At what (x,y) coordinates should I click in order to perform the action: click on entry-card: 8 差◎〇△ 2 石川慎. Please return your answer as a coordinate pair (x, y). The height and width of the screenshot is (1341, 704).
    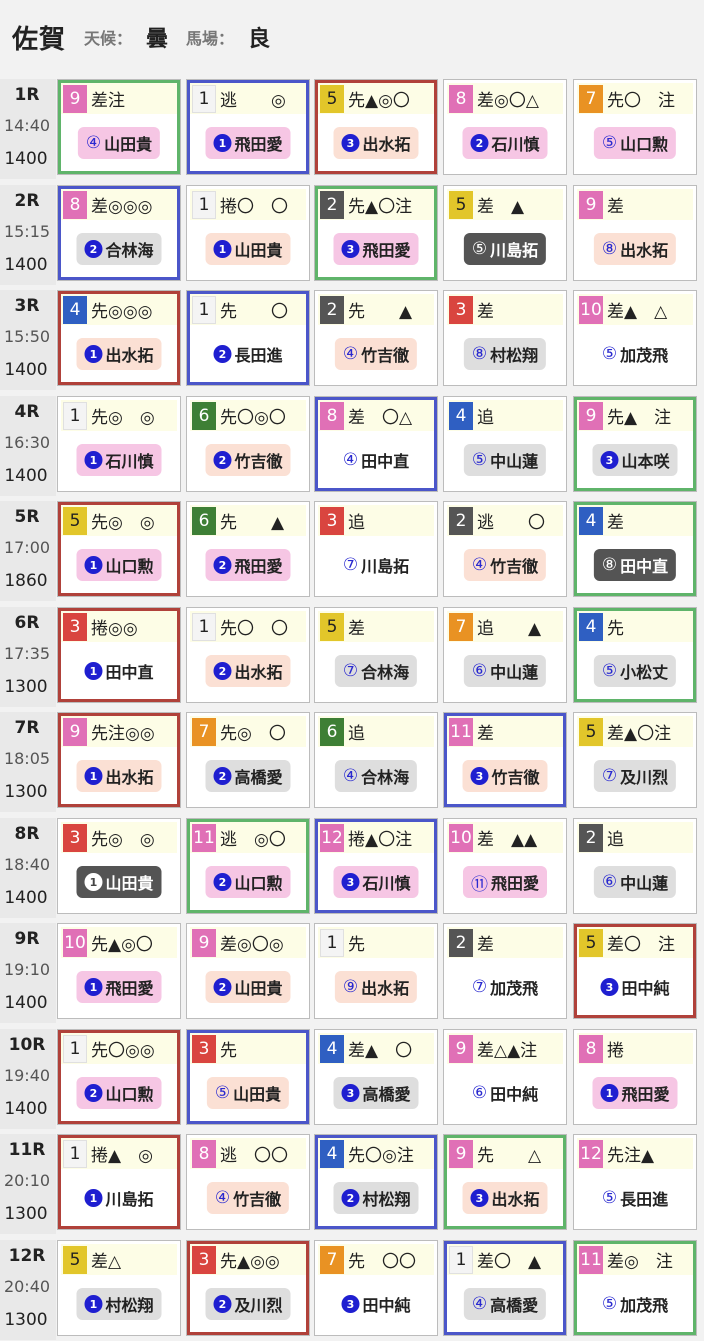
    Looking at the image, I should click on (505, 127).